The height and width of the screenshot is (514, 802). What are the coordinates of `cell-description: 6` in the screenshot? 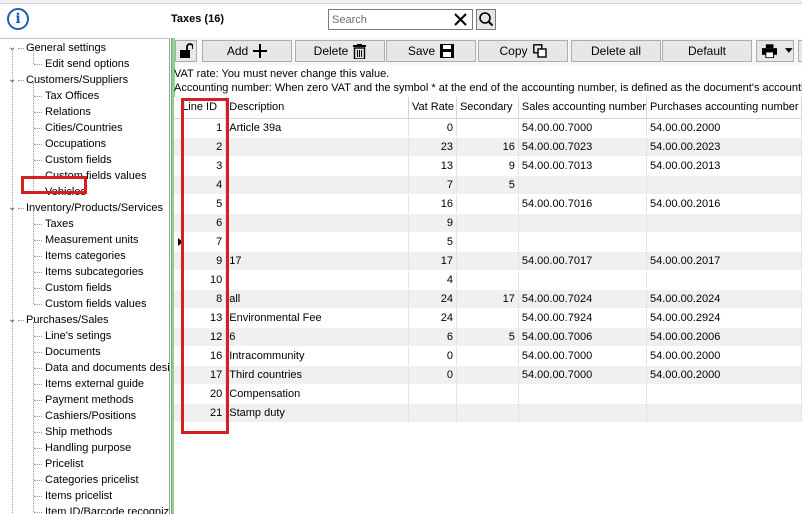 It's located at (317, 337).